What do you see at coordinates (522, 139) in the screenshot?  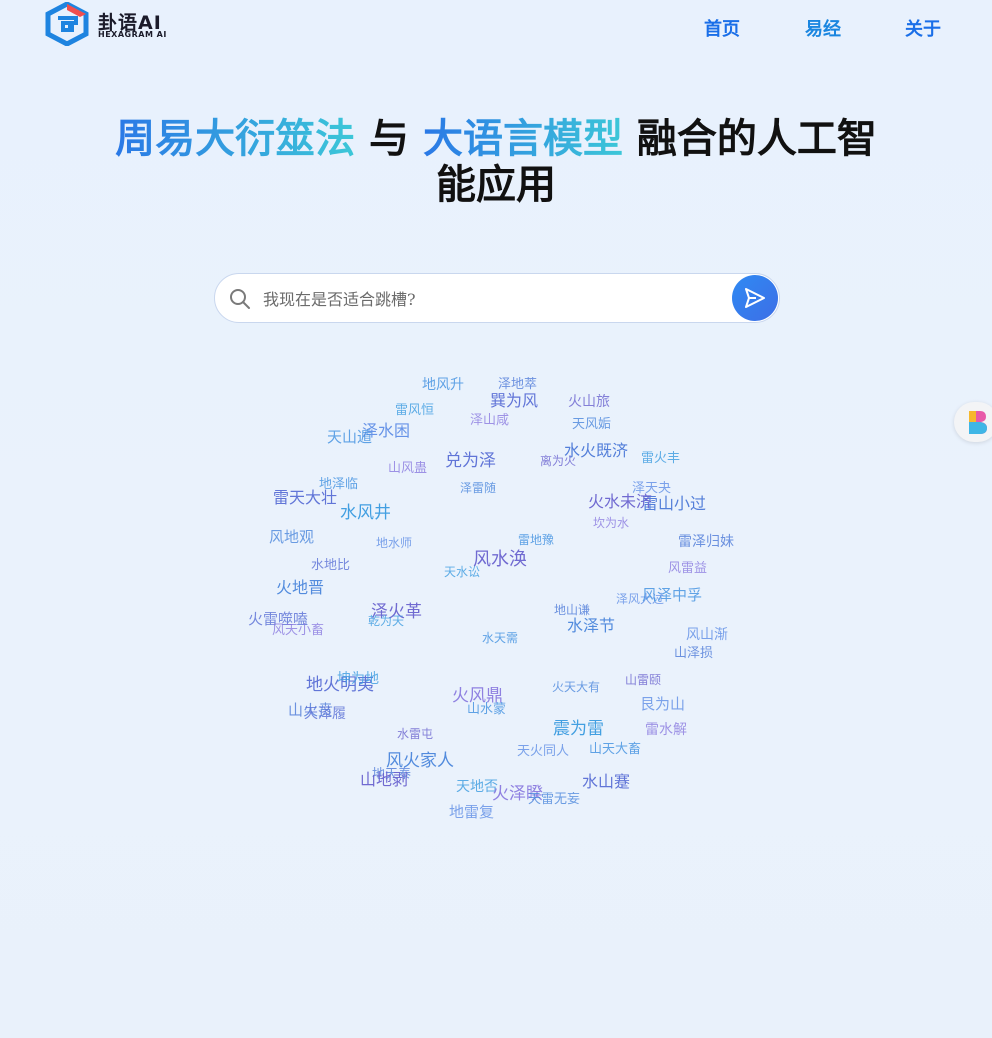 I see `hero-highlight-llm: 大语言模型` at bounding box center [522, 139].